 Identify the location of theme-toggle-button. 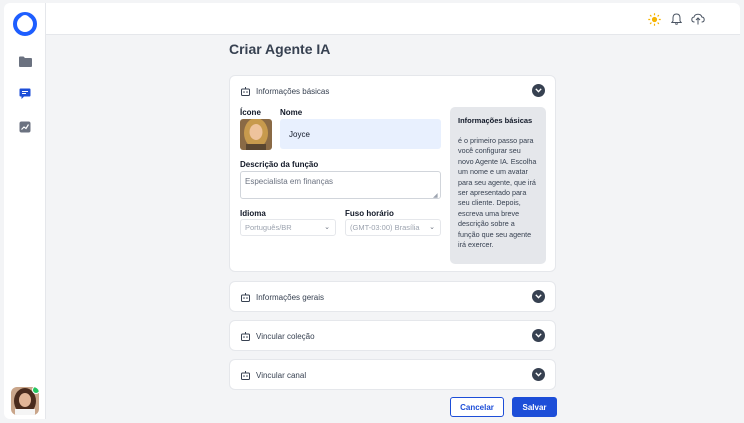
(654, 19).